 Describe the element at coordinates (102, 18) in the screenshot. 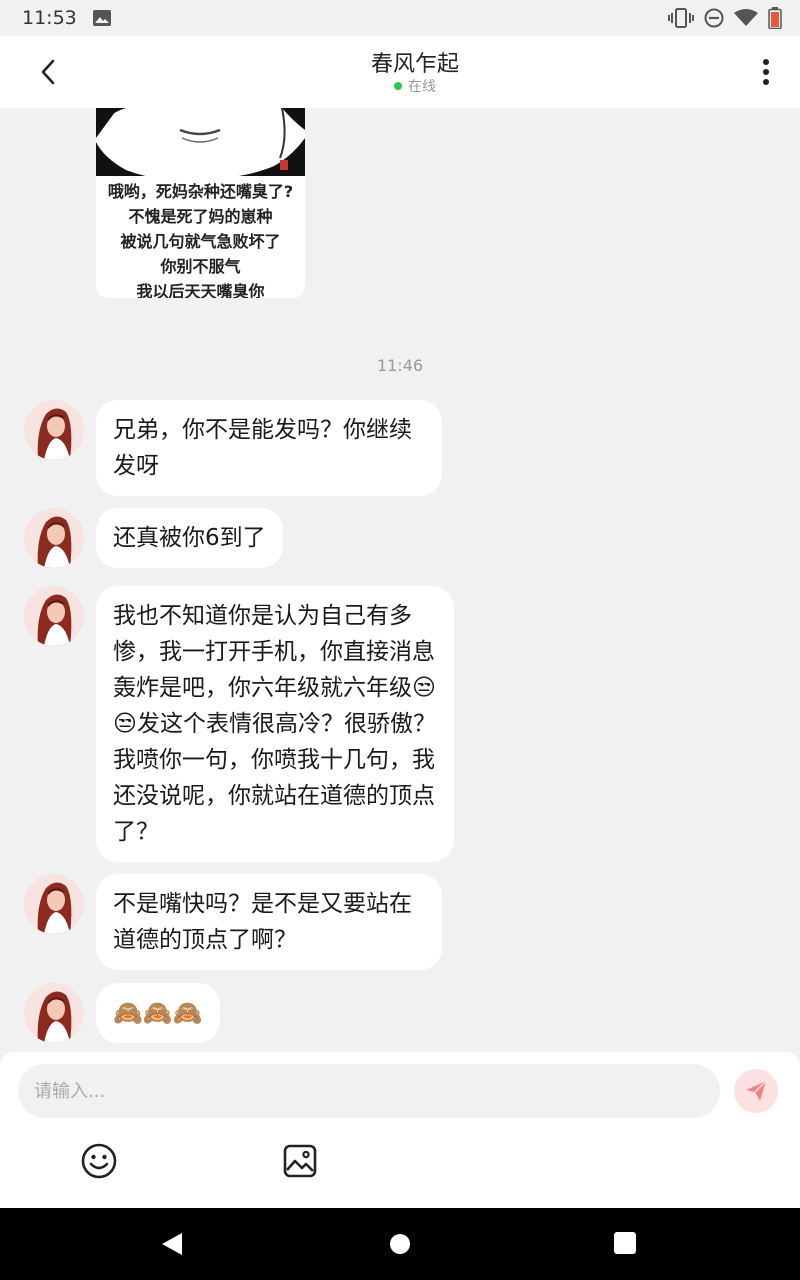

I see `image-notification-icon` at that location.